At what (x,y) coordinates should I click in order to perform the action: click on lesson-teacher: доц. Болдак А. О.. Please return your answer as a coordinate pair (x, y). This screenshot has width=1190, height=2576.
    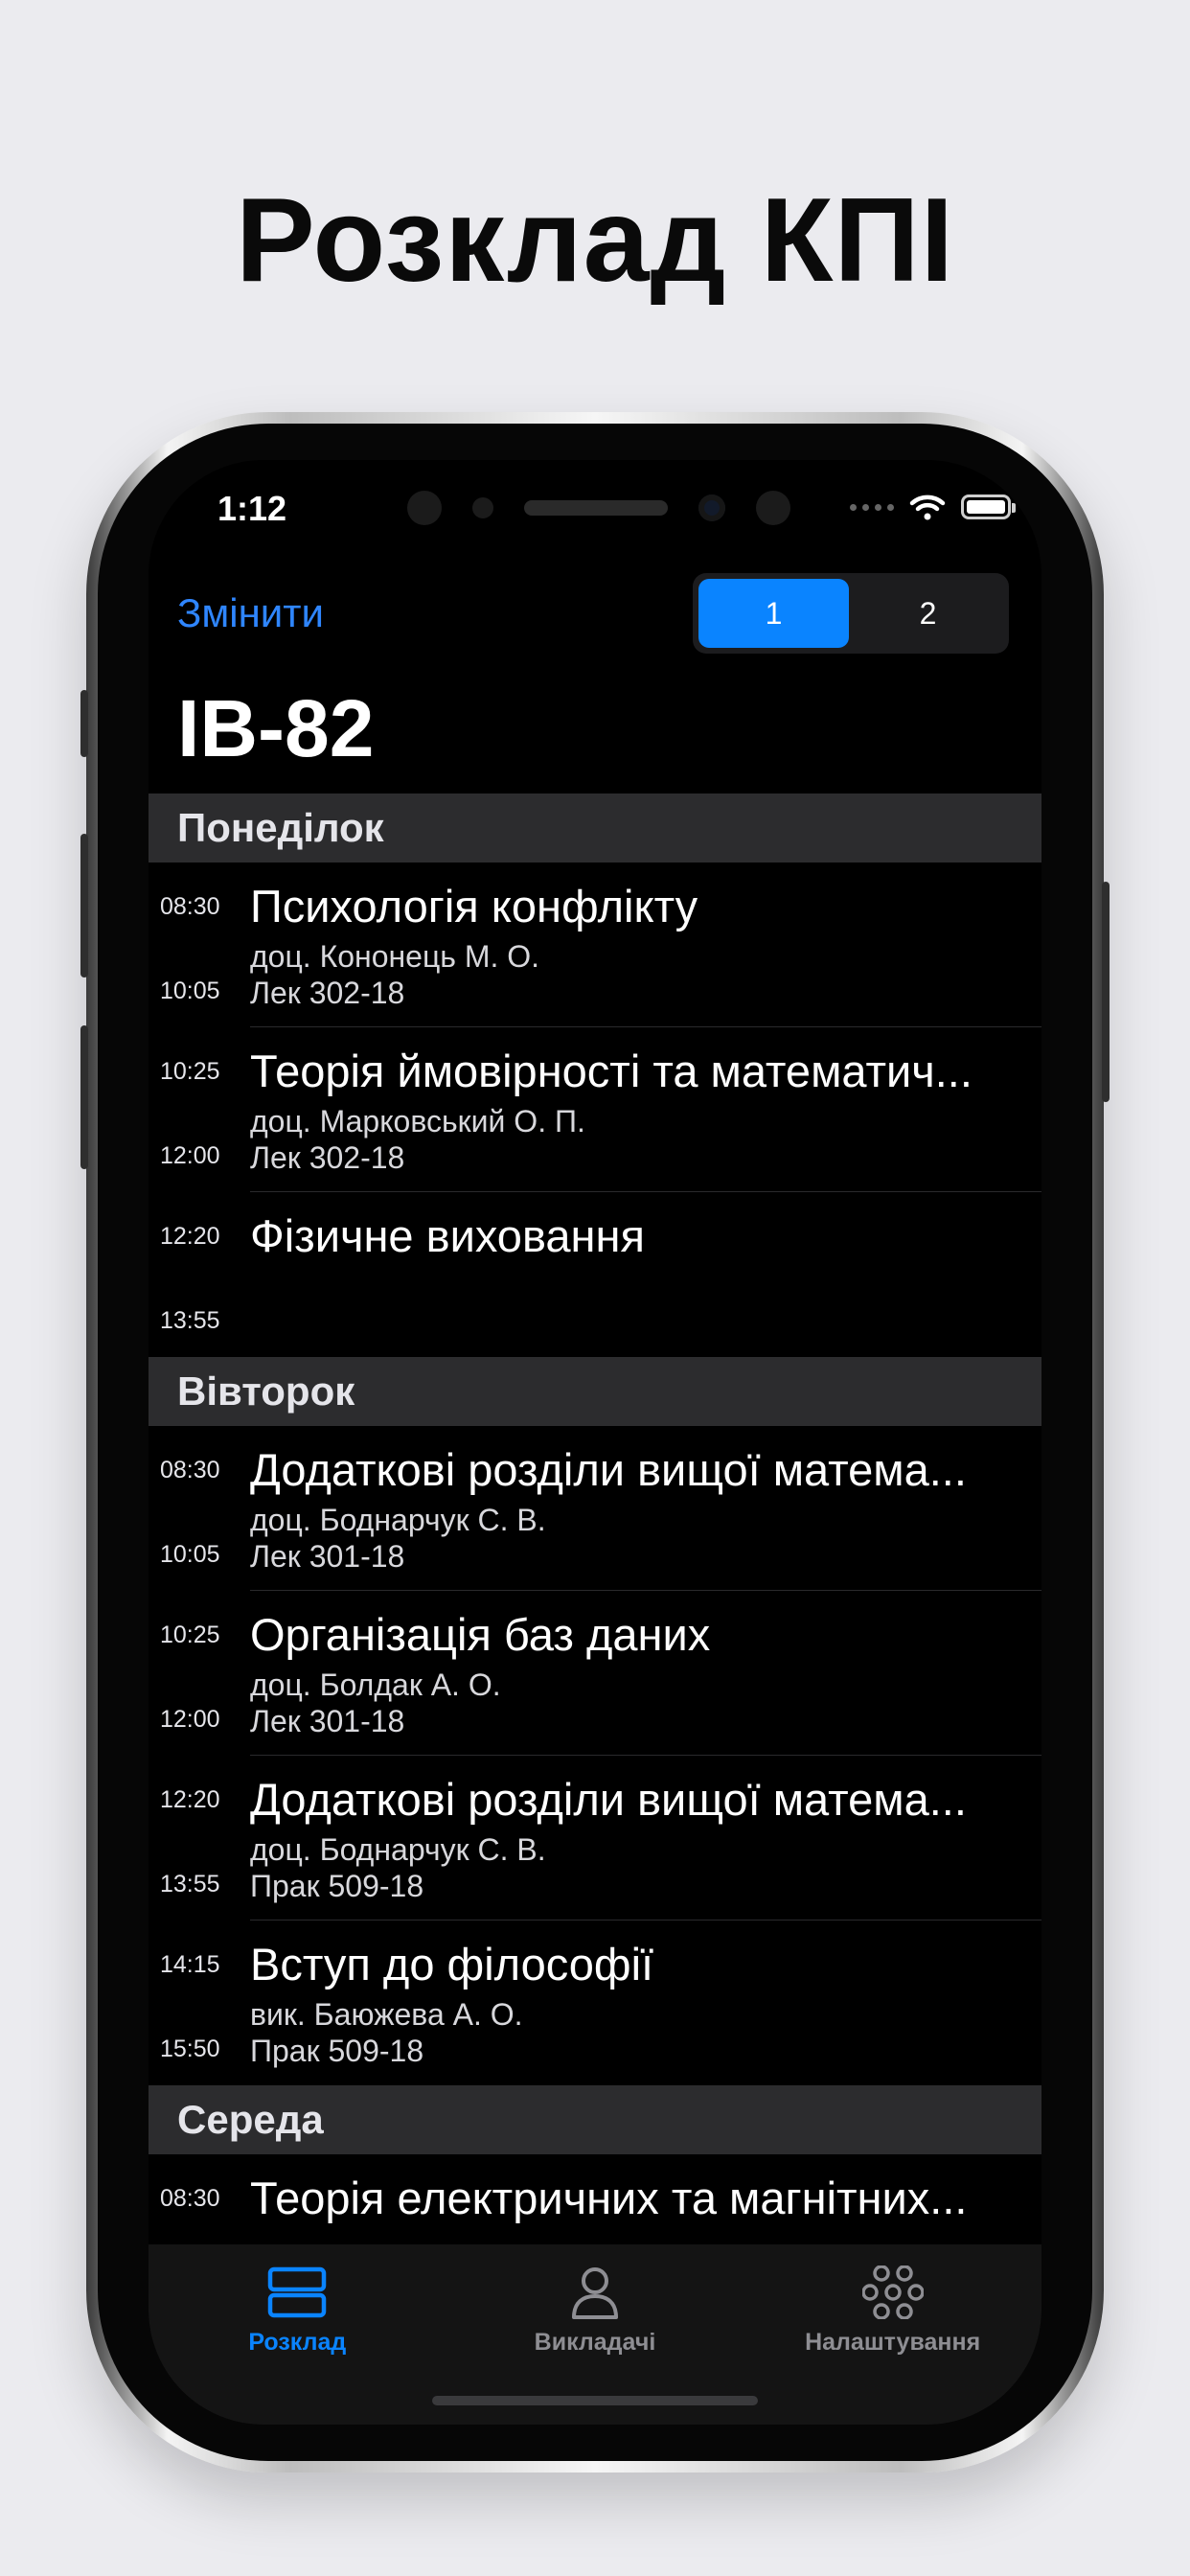
    Looking at the image, I should click on (375, 1685).